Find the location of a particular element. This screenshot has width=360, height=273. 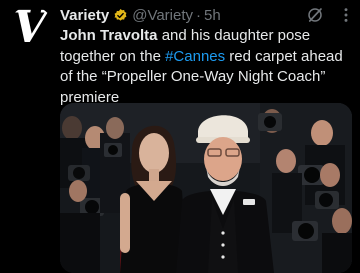

hashtag-link: #Cannes is located at coordinates (195, 56).